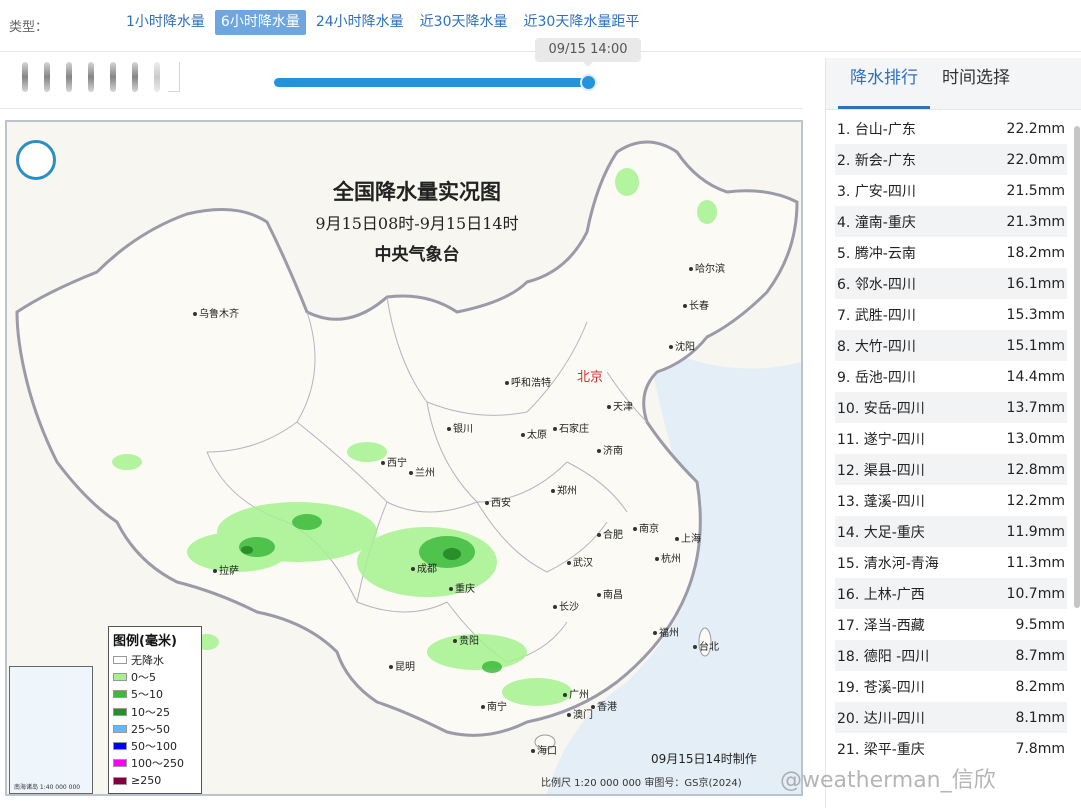 The image size is (1081, 808). What do you see at coordinates (576, 693) in the screenshot?
I see `city-label: 广州` at bounding box center [576, 693].